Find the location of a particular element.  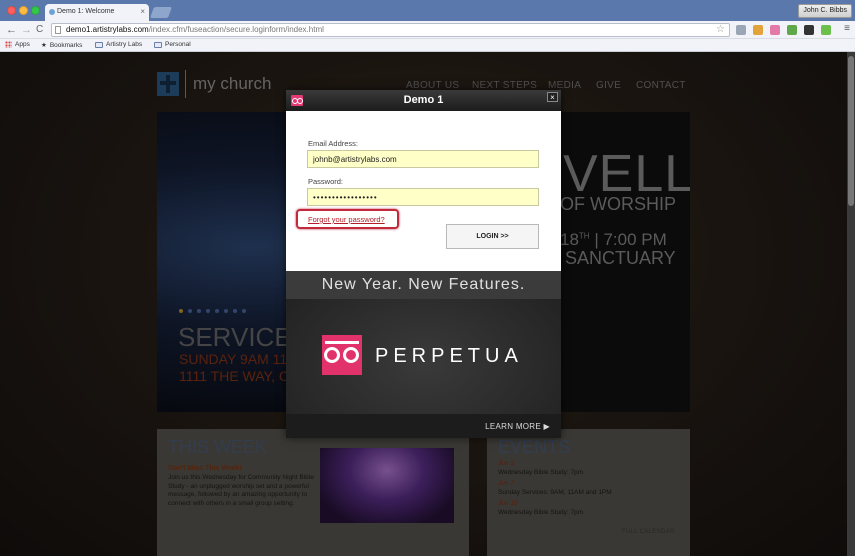

star-icon: ★ is located at coordinates (44, 45).